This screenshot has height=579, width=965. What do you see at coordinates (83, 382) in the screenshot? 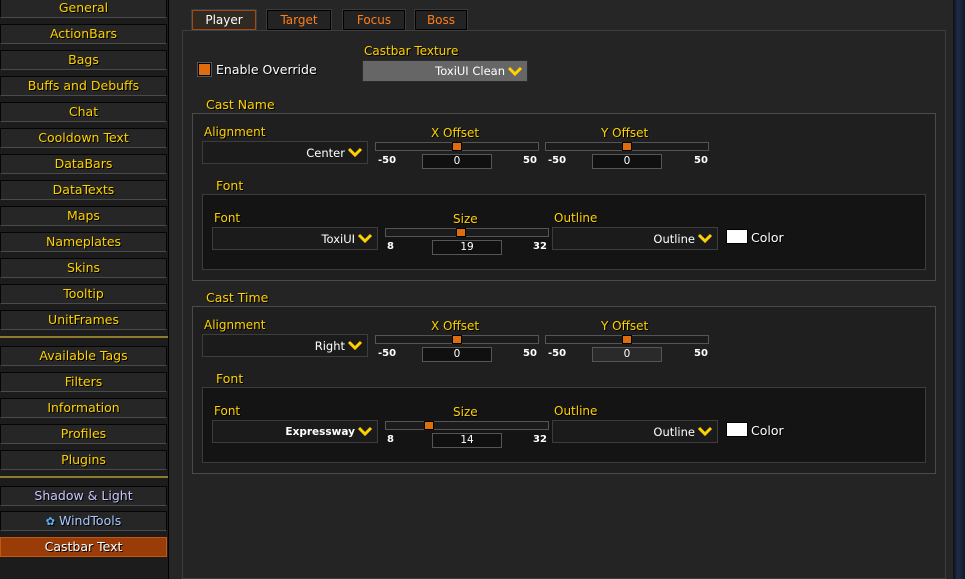
I see `sidebar-item-filters: Filters` at bounding box center [83, 382].